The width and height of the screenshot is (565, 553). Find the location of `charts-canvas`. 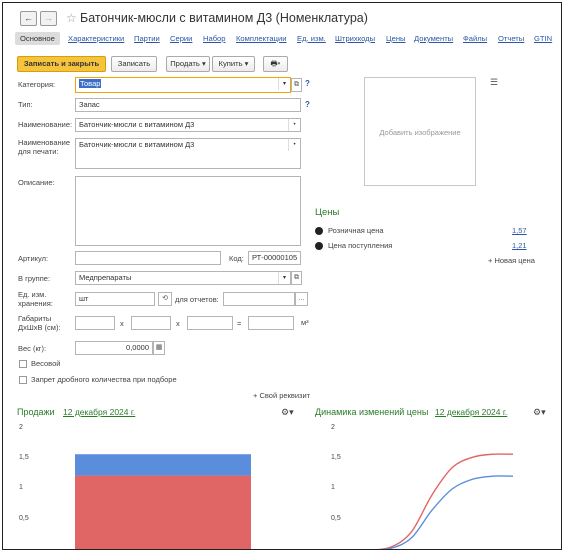

charts-canvas is located at coordinates (294, 501).